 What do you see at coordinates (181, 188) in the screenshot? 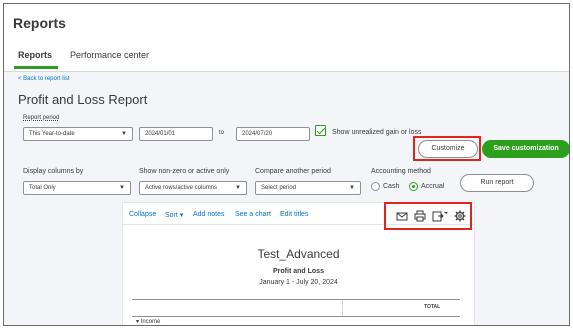
I see `nonzero-value: Active rows/active columns` at bounding box center [181, 188].